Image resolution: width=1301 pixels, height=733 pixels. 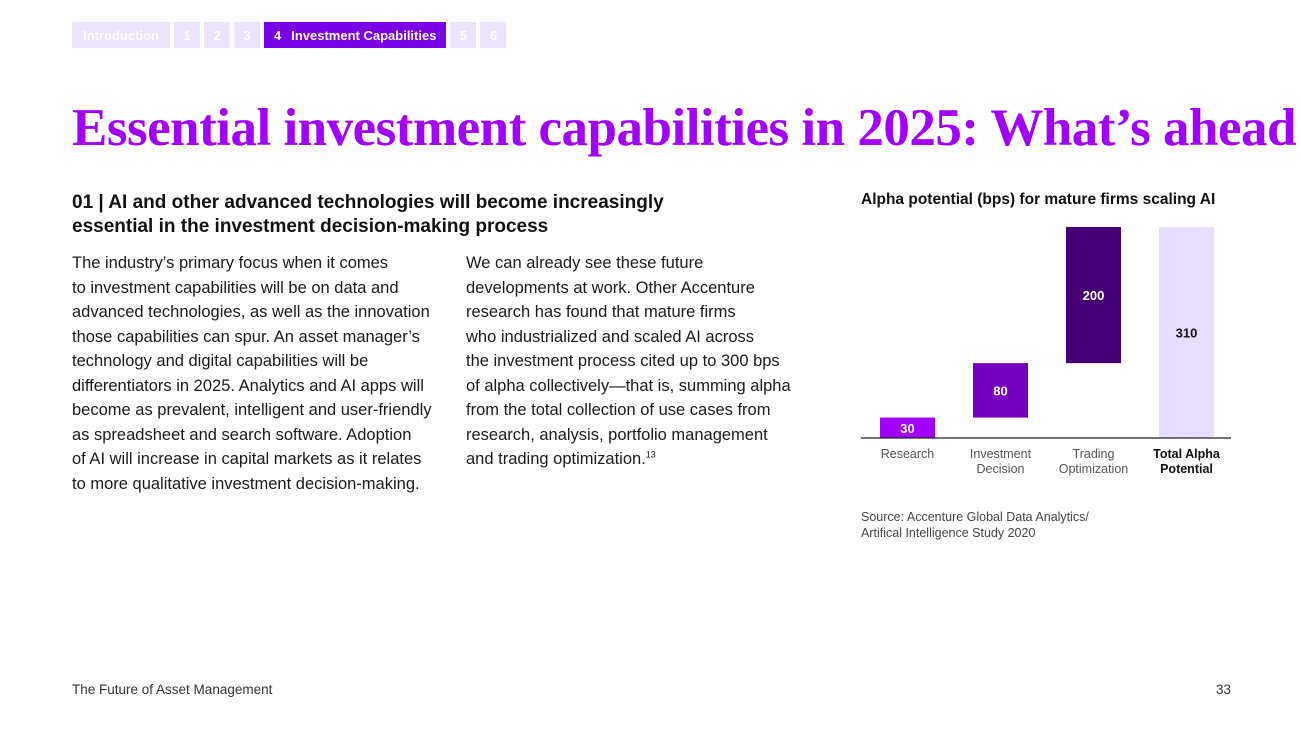 What do you see at coordinates (1094, 295) in the screenshot?
I see `chart-bar-label-3: 200` at bounding box center [1094, 295].